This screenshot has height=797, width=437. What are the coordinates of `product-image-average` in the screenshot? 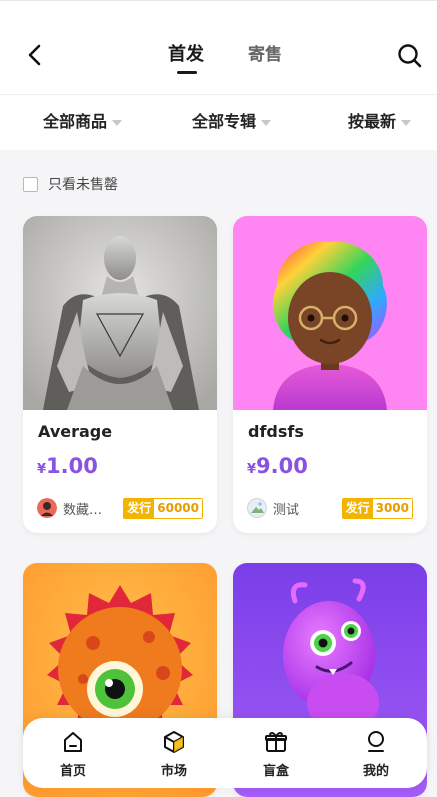 It's located at (120, 313).